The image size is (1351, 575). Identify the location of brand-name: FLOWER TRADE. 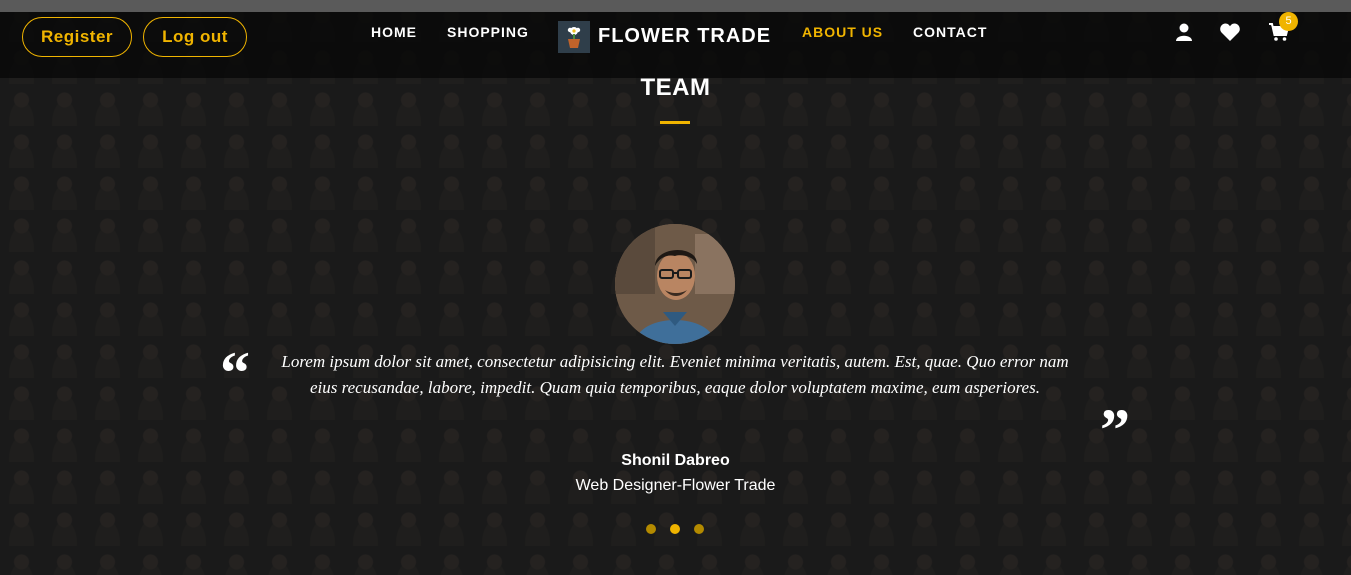
(684, 36).